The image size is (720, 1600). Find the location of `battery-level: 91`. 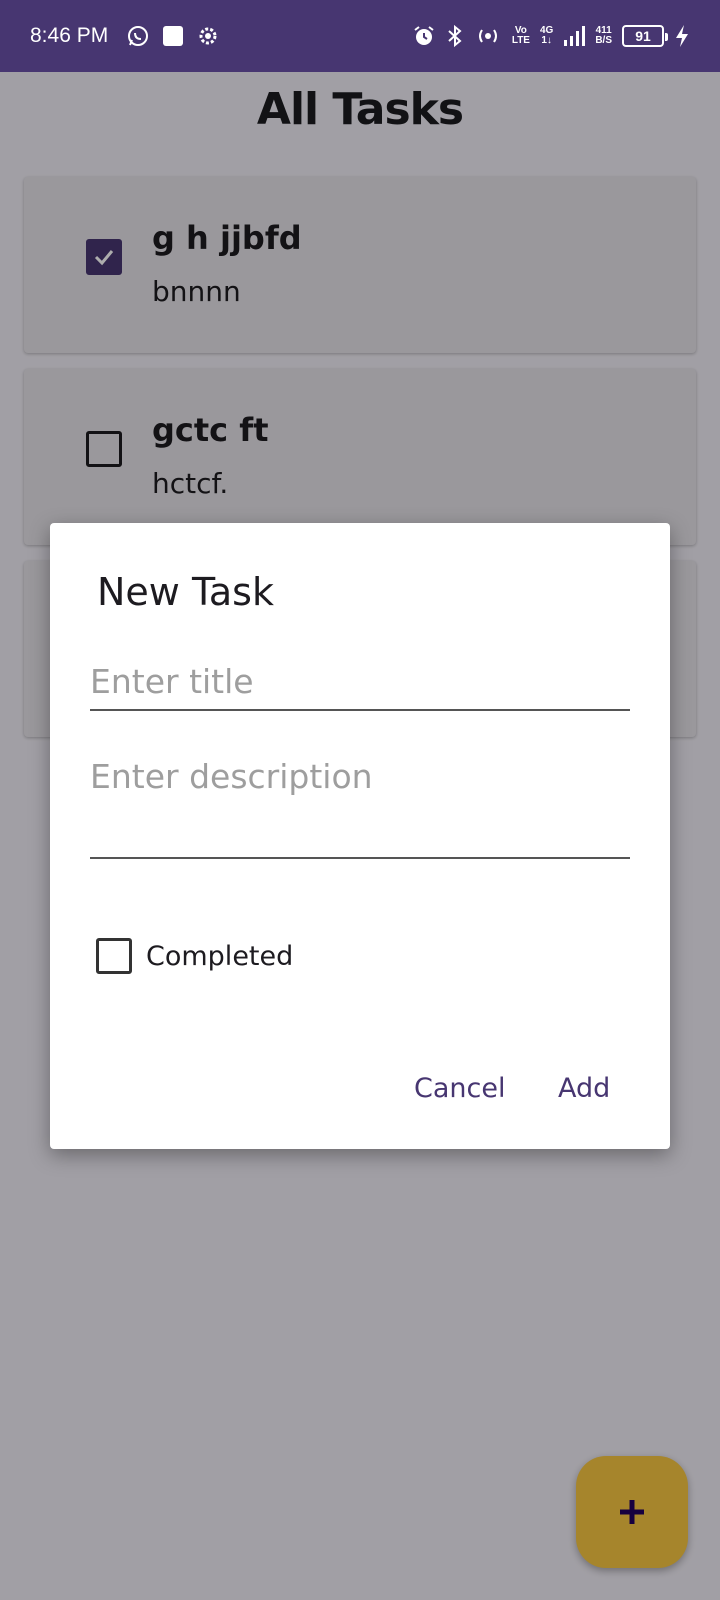

battery-level: 91 is located at coordinates (643, 36).